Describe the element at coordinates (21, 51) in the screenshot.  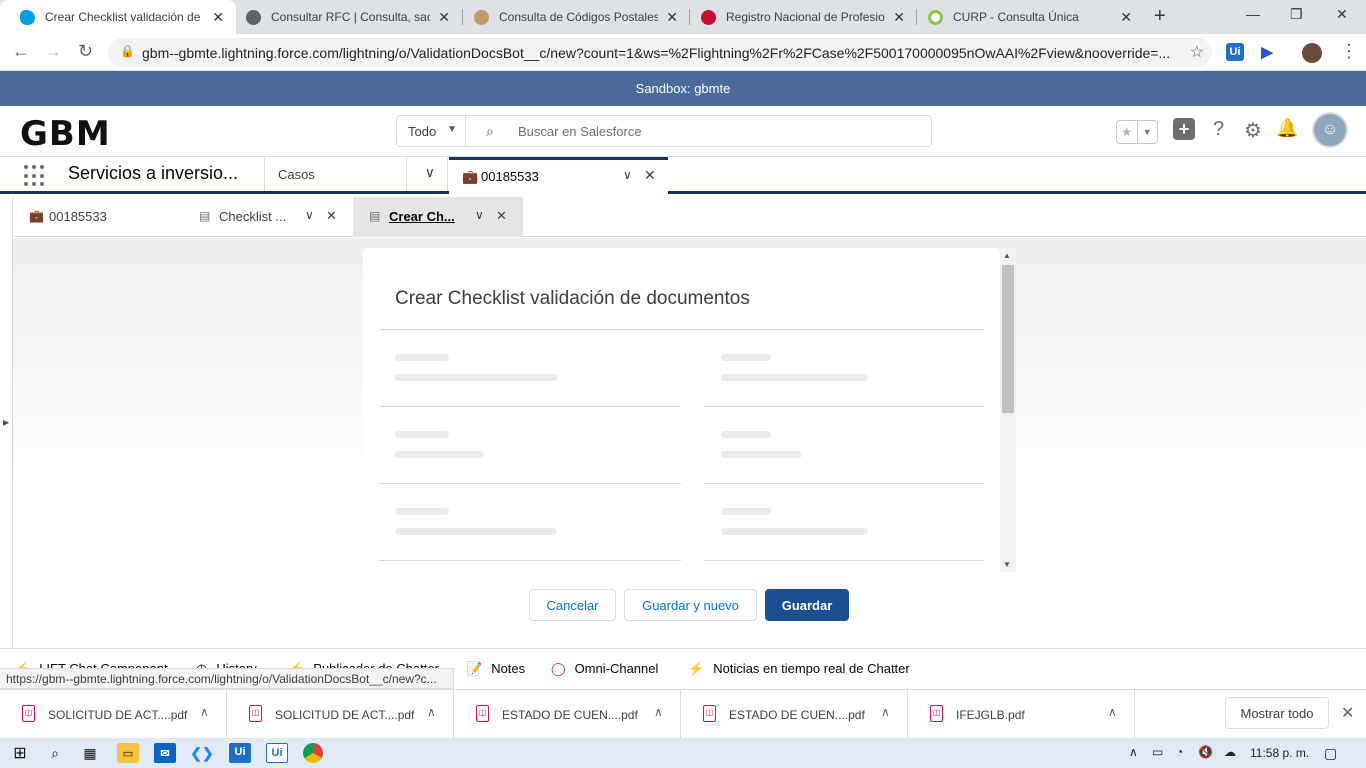
I see `back-arrow-icon: ←` at that location.